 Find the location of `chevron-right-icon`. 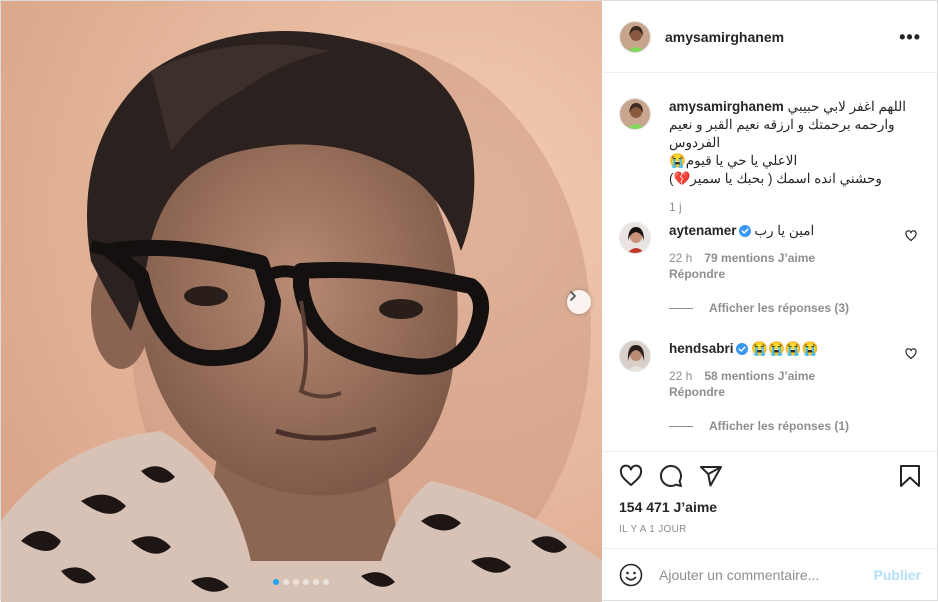

chevron-right-icon is located at coordinates (573, 296).